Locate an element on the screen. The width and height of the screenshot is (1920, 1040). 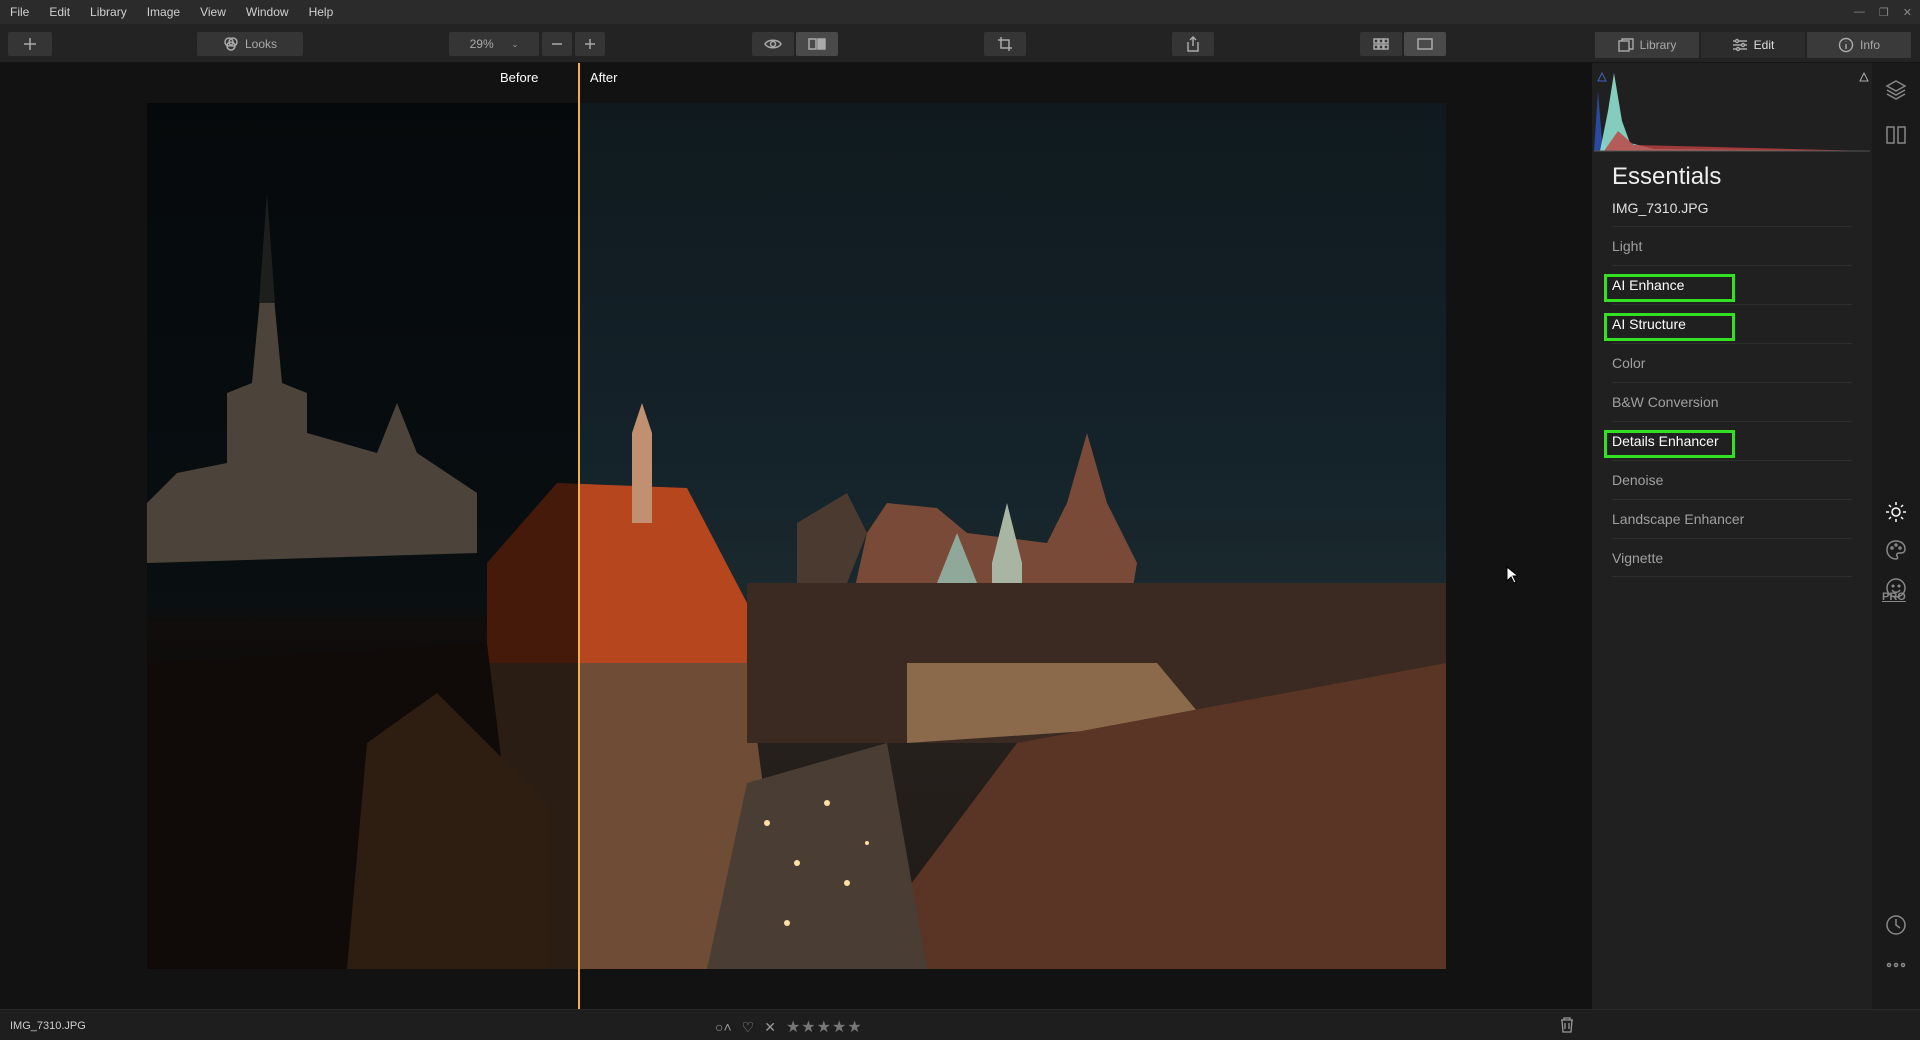
more-button is located at coordinates (1896, 965).